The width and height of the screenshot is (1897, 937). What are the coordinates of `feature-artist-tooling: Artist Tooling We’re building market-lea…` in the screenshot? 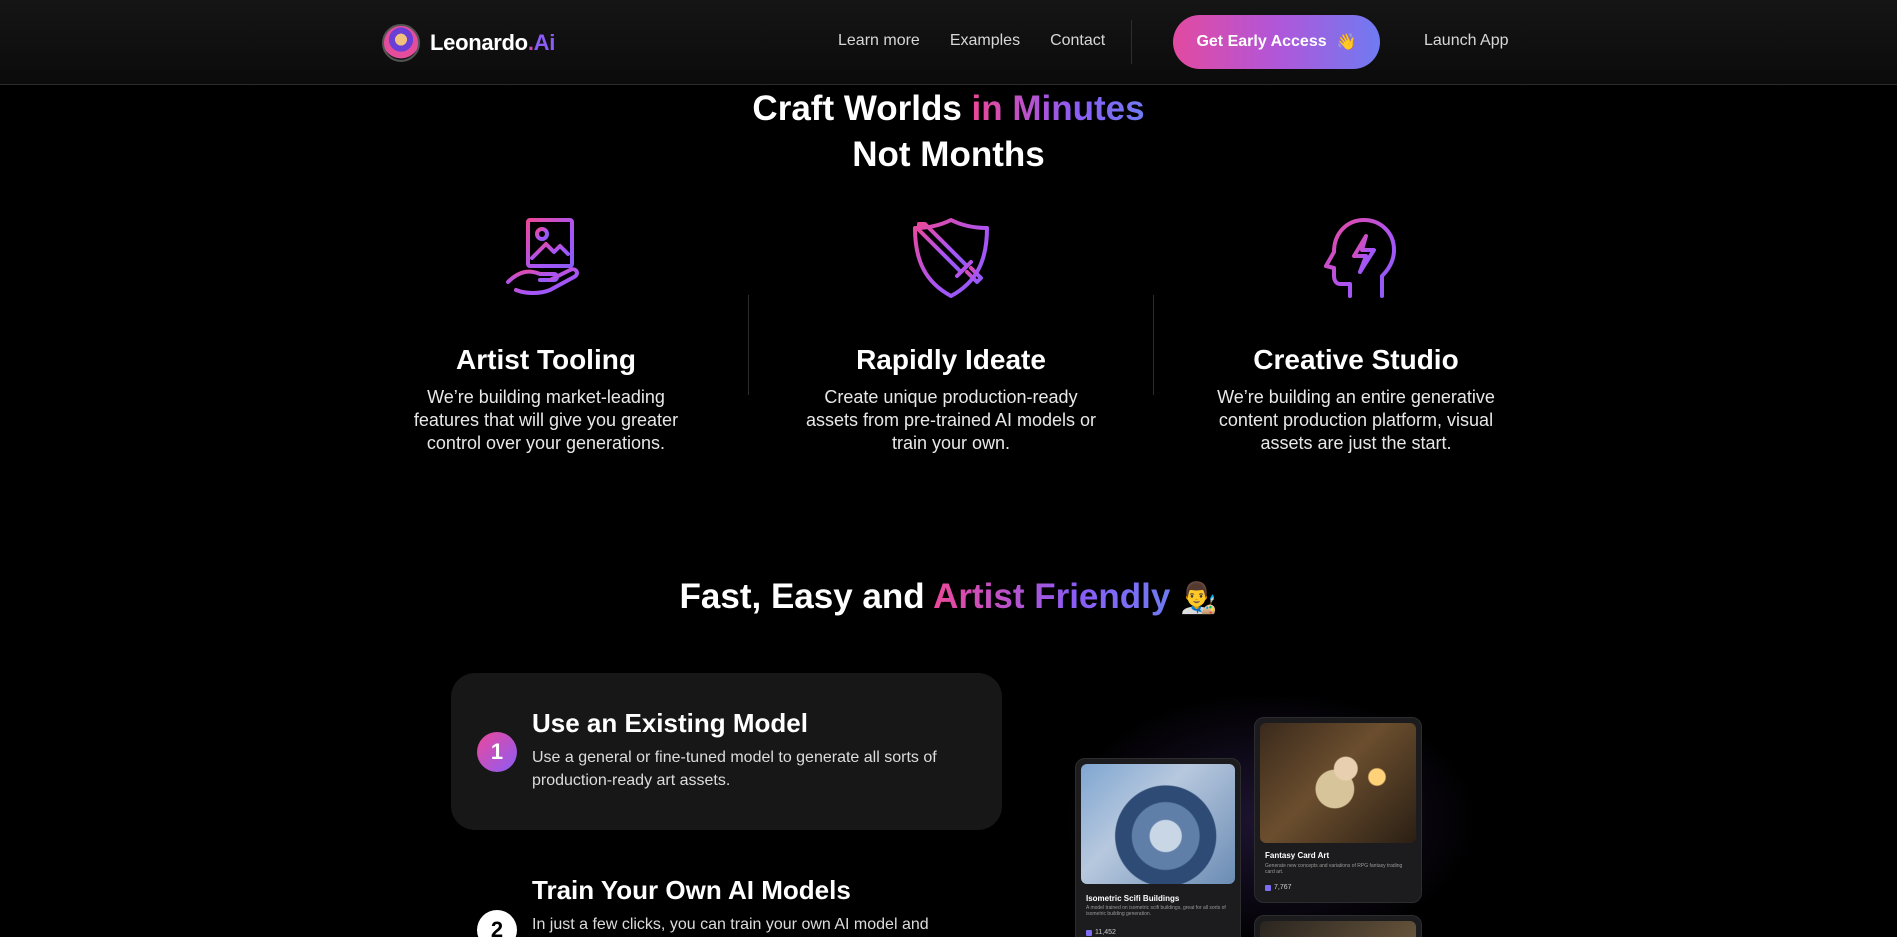 It's located at (546, 332).